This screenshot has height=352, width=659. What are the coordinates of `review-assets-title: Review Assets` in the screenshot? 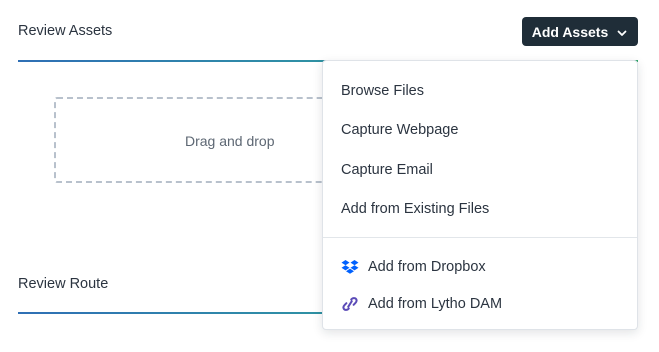 It's located at (65, 31).